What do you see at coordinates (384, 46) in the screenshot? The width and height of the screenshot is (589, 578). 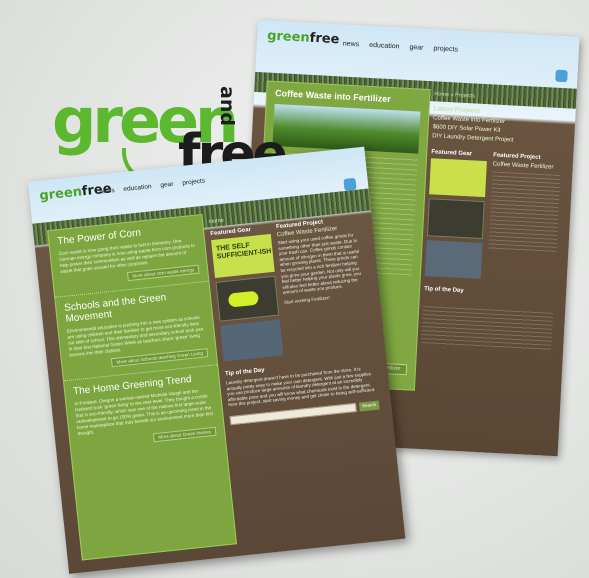 I see `back-nav-education: education` at bounding box center [384, 46].